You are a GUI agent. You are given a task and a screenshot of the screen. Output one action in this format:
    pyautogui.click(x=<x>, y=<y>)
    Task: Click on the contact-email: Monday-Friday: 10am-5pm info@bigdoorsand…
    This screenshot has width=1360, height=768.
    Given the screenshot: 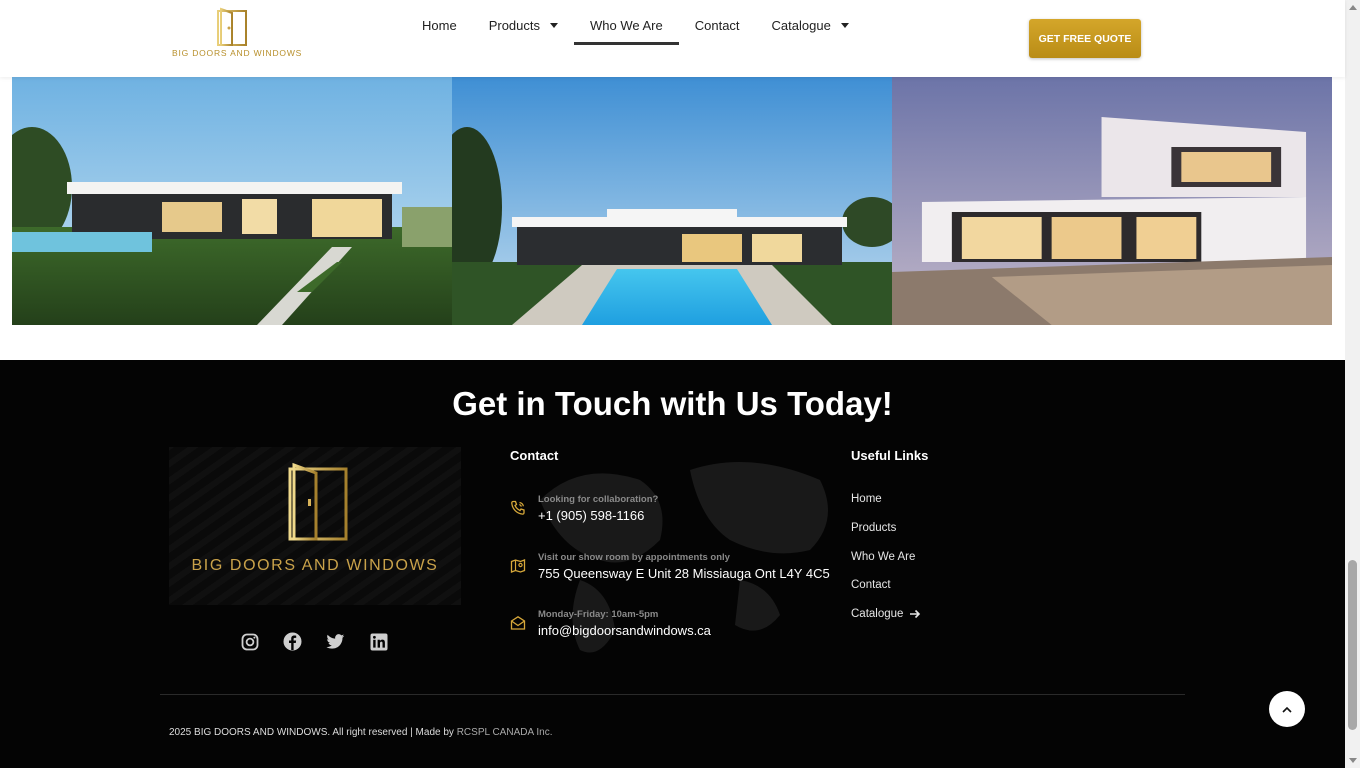 What is the action you would take?
    pyautogui.click(x=680, y=629)
    